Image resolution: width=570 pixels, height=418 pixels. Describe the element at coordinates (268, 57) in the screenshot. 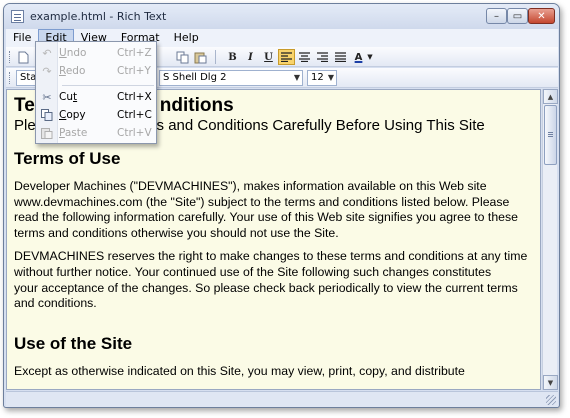

I see `underline-button: U` at that location.